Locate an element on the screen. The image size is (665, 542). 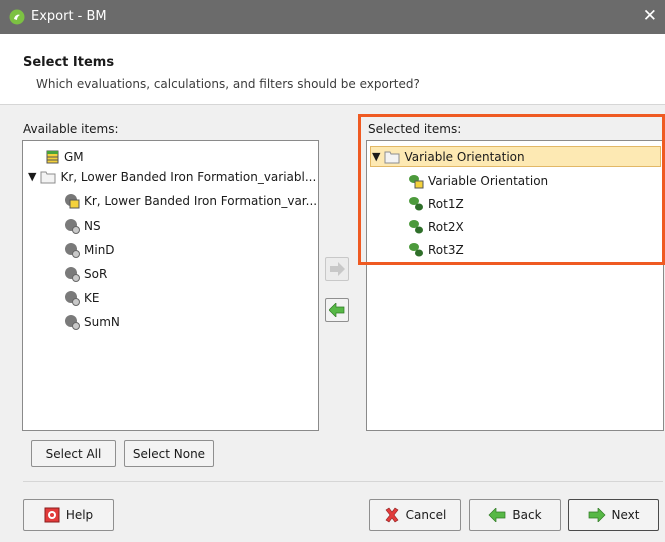
app-logo-icon is located at coordinates (17, 17).